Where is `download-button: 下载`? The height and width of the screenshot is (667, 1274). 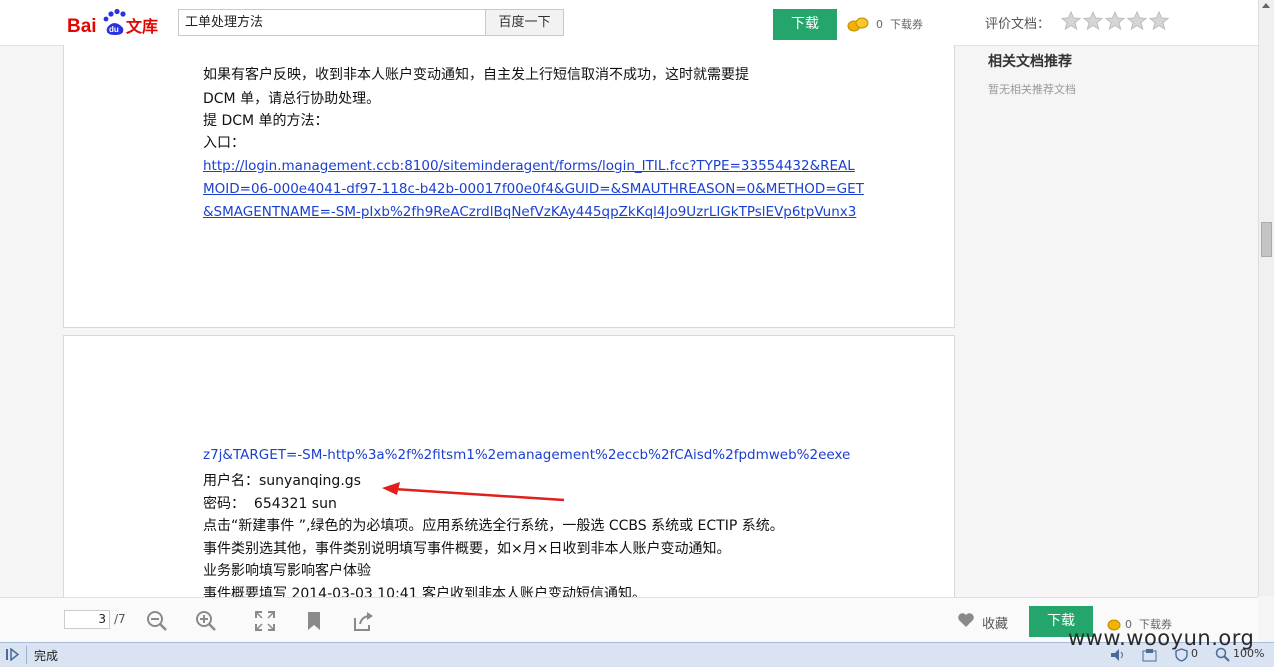
download-button: 下载 is located at coordinates (805, 24).